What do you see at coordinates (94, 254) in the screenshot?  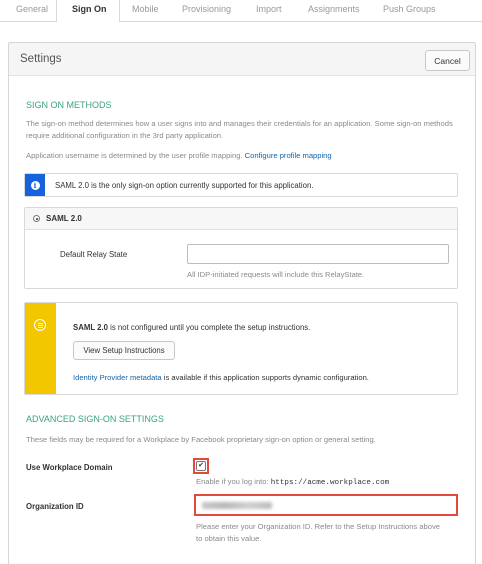 I see `relay-state-label: Default Relay State` at bounding box center [94, 254].